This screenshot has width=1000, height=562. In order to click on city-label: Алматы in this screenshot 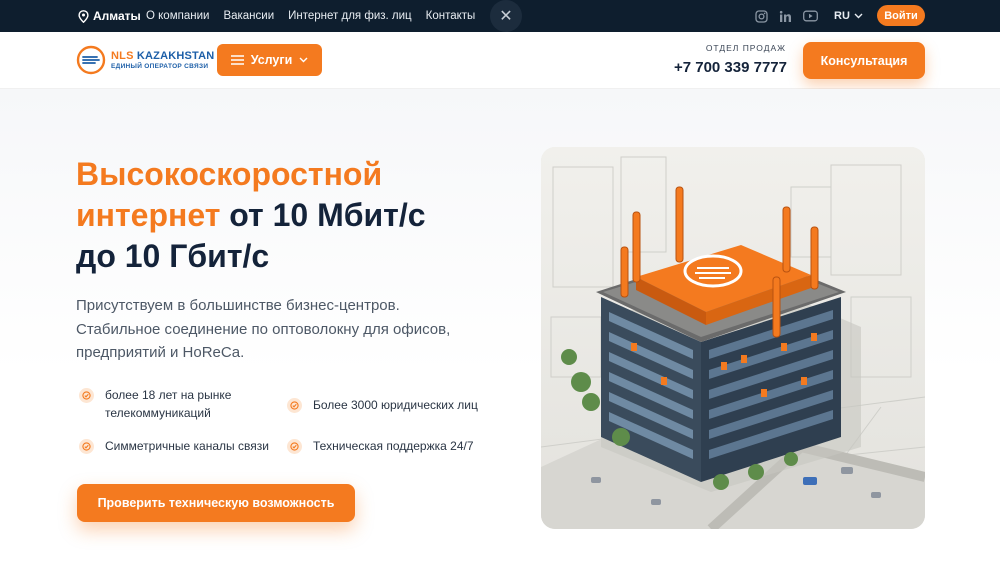, I will do `click(117, 16)`.